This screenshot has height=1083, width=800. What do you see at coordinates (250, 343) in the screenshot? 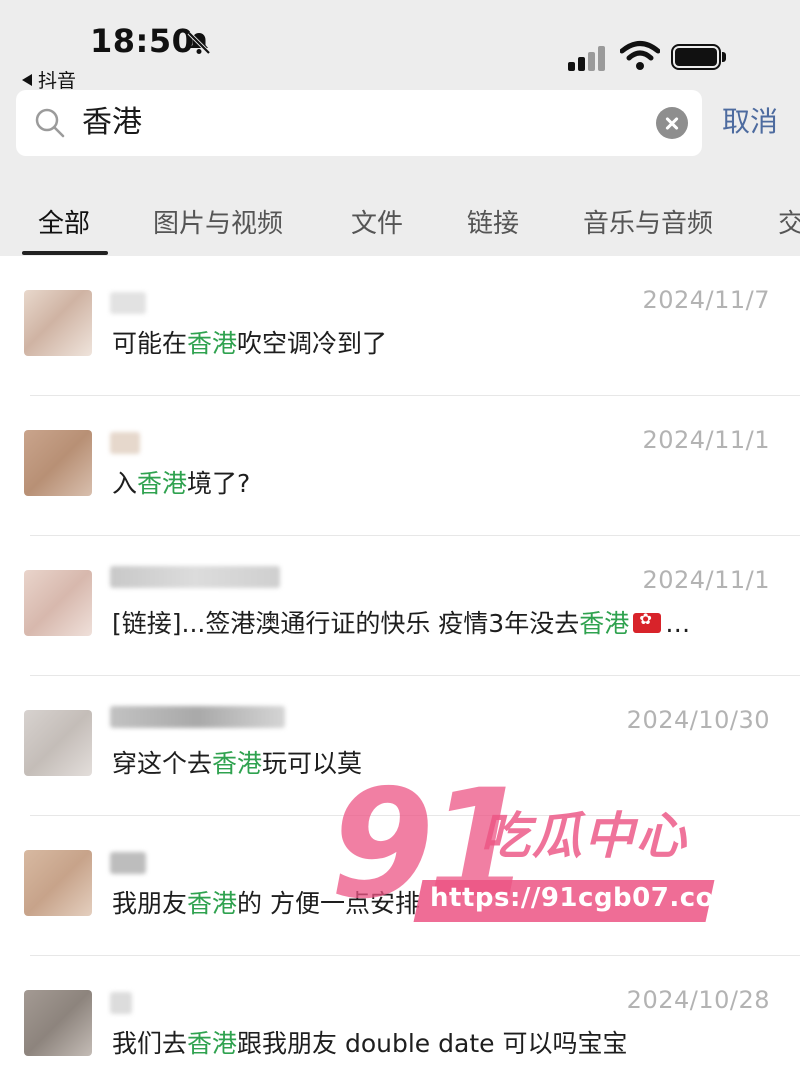
I see `message-snippet: 可能在香港吹空调冷到了` at bounding box center [250, 343].